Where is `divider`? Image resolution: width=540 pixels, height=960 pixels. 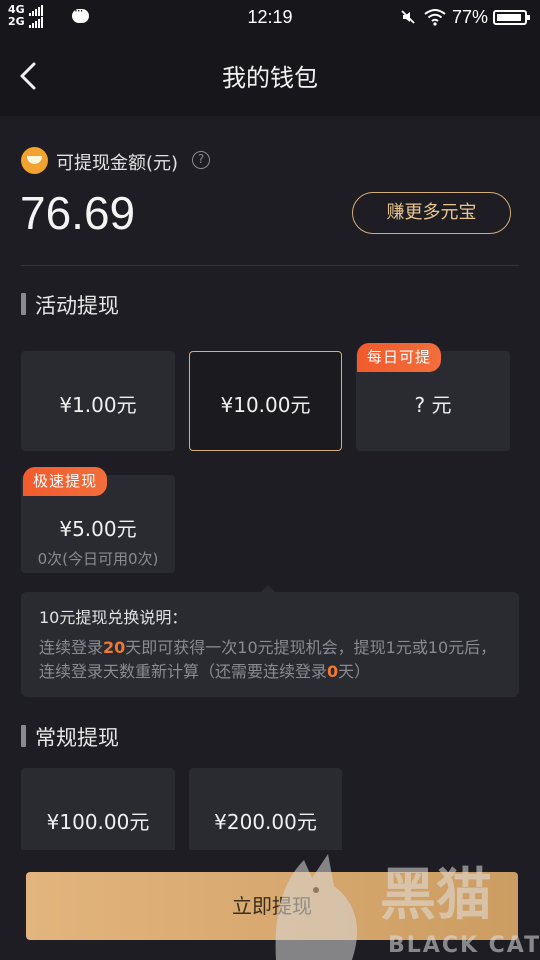
divider is located at coordinates (270, 265).